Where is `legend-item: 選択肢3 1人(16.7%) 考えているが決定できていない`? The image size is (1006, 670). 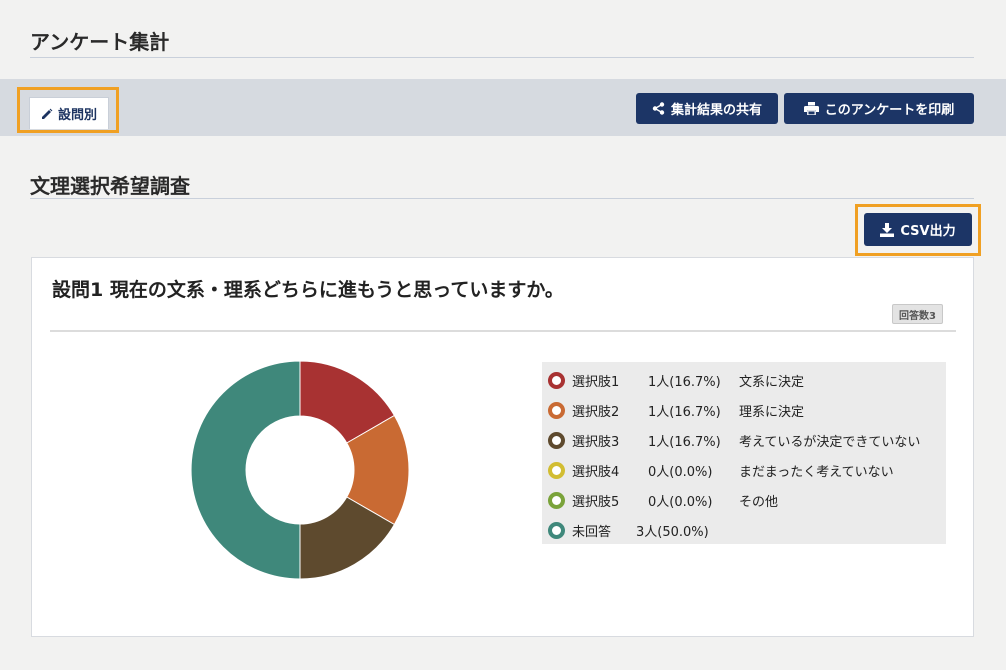
legend-item: 選択肢3 1人(16.7%) 考えているが決定できていない is located at coordinates (744, 440).